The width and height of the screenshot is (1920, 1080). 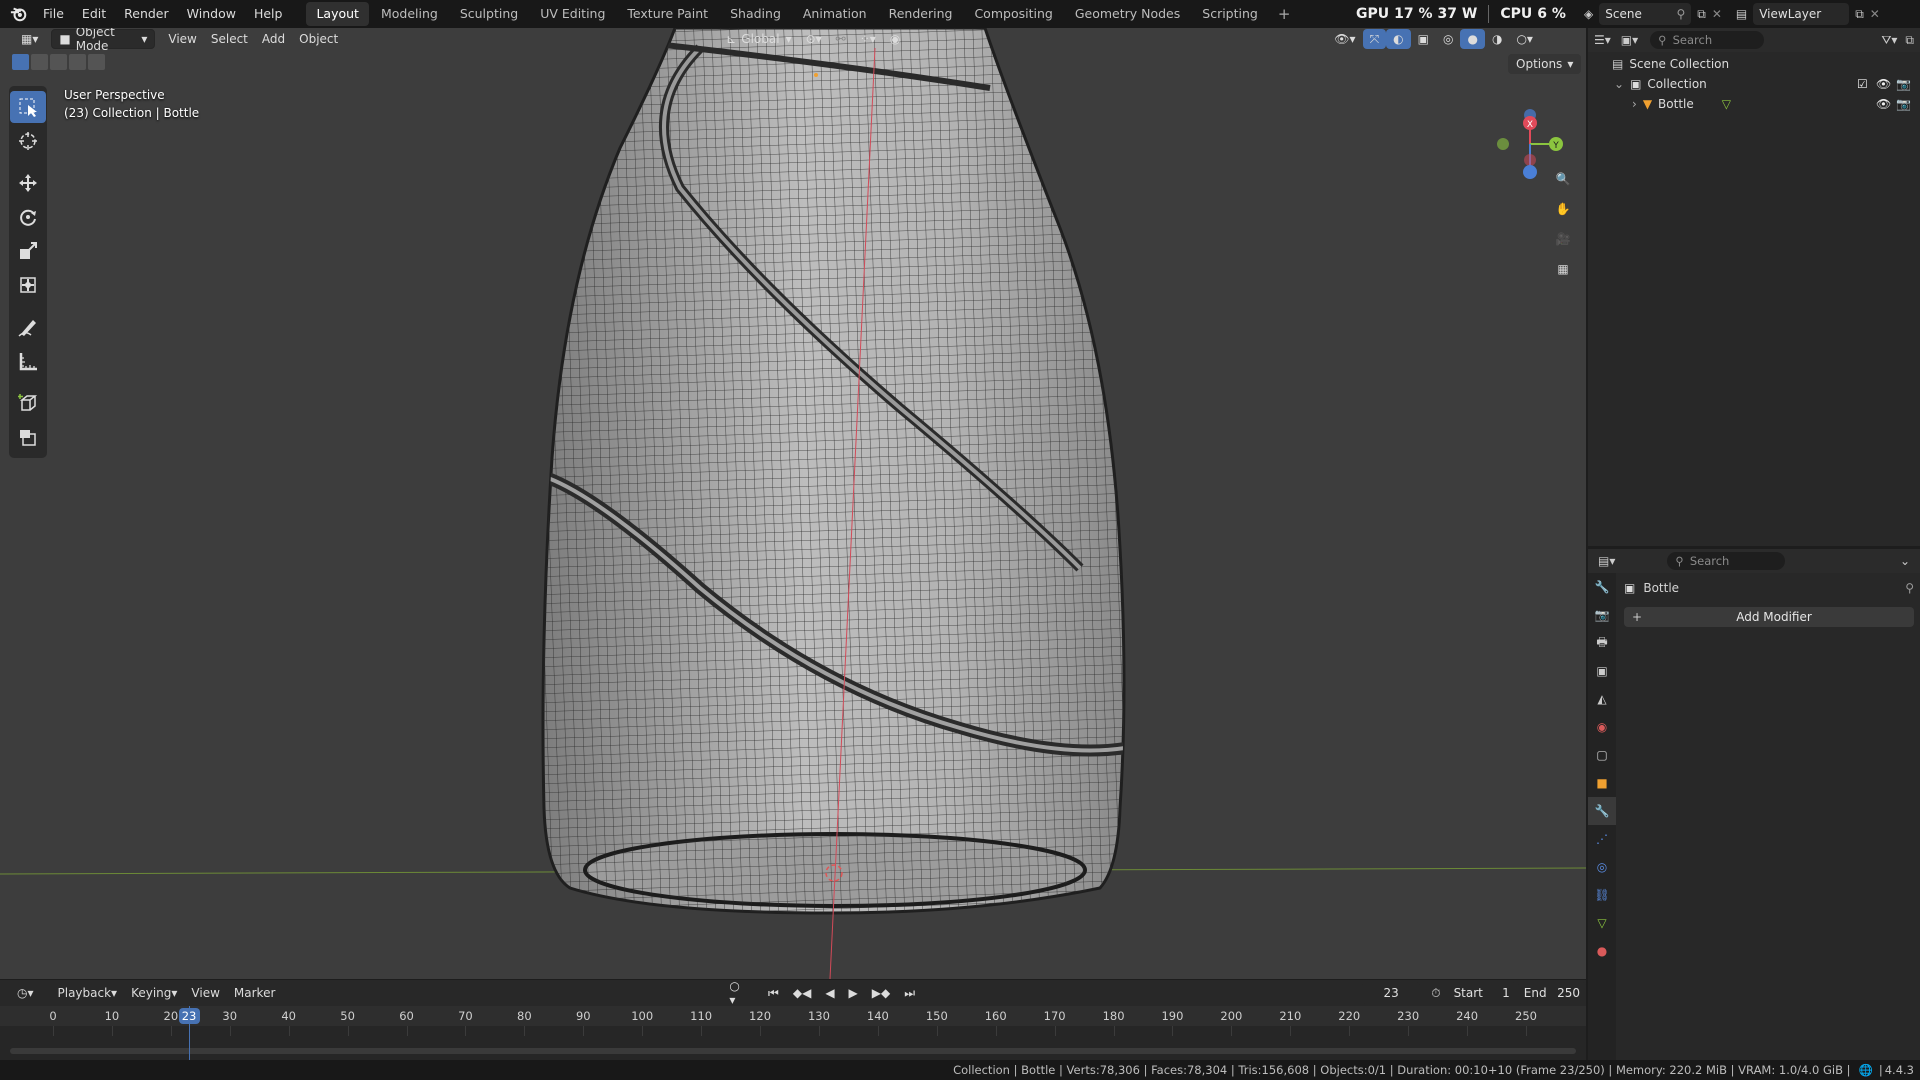 I want to click on tab-tool-icon: 🔧, so click(x=1602, y=587).